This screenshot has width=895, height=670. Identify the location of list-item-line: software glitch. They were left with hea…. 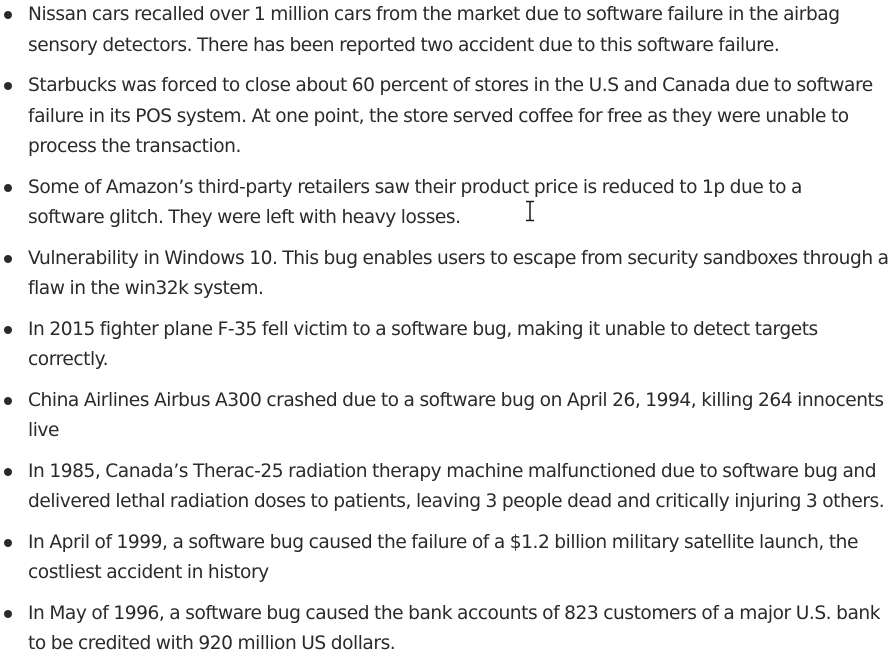
(244, 217).